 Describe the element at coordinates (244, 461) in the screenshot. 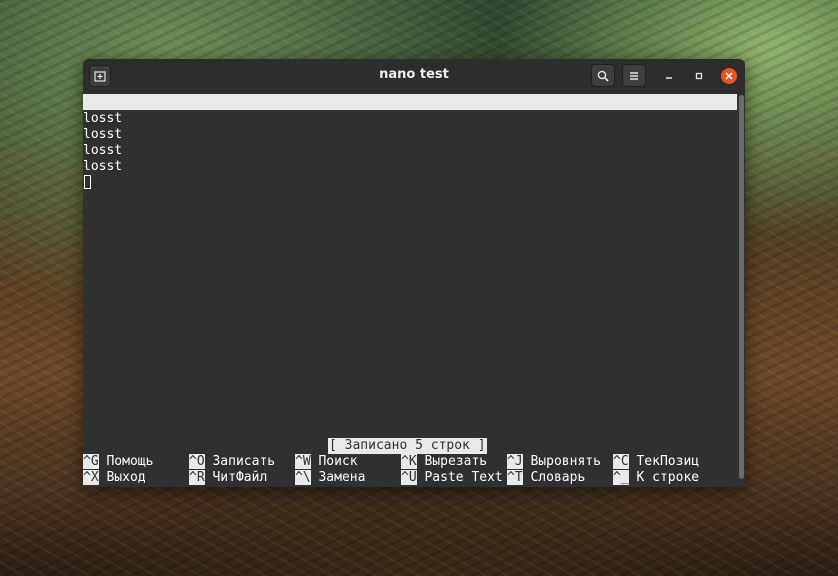

I see `shortcut-label: Записать` at that location.